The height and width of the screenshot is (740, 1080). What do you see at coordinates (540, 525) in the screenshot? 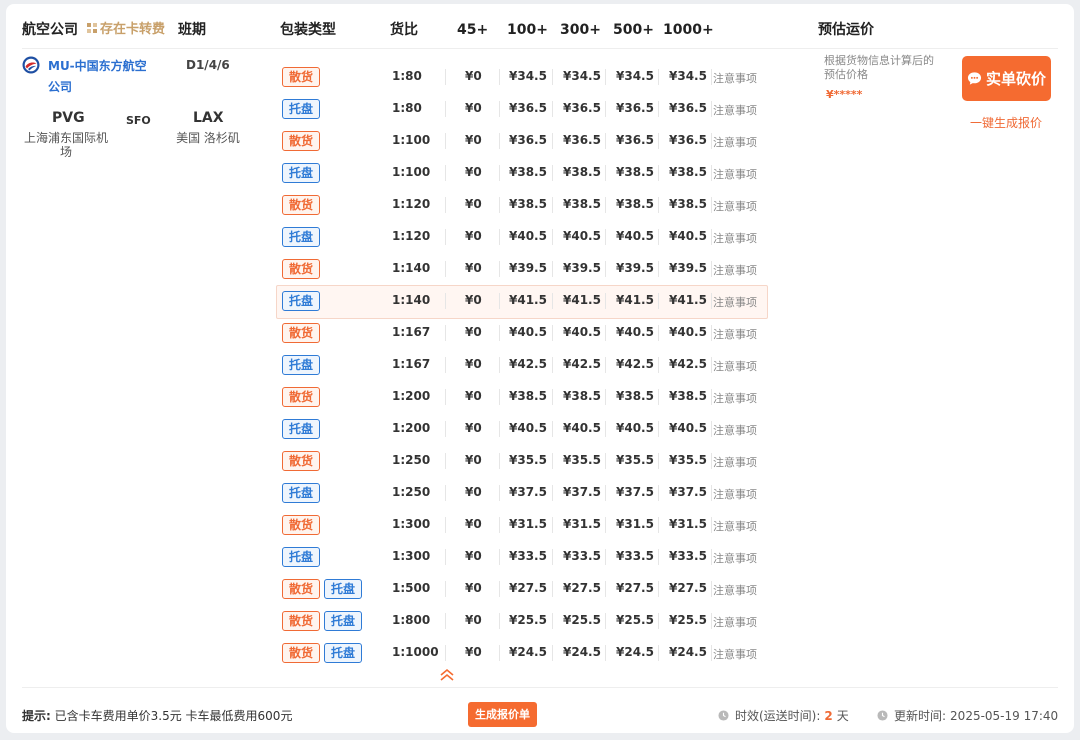
I see `rate-row: 散货 1:300 ¥0 ¥31.5 ¥31.5 ¥31.5 ¥31.5 注意事项` at bounding box center [540, 525].